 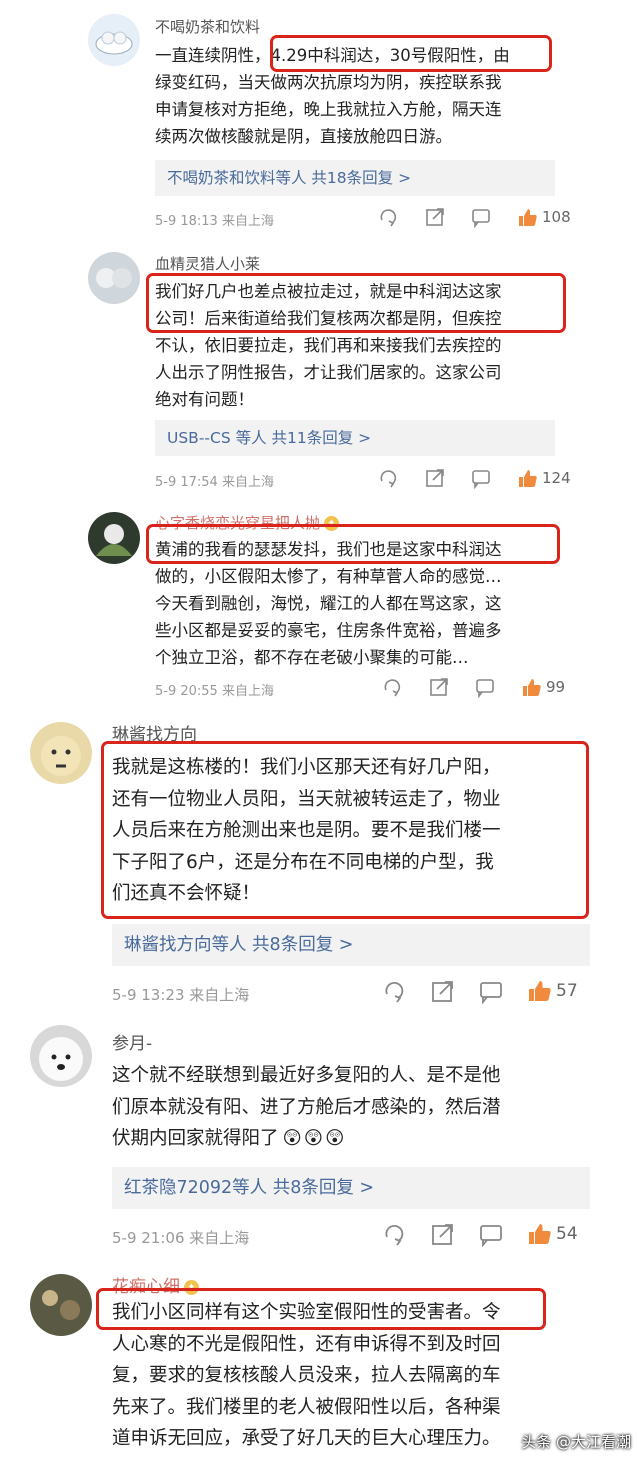 What do you see at coordinates (556, 217) in the screenshot?
I see `like-count: 108` at bounding box center [556, 217].